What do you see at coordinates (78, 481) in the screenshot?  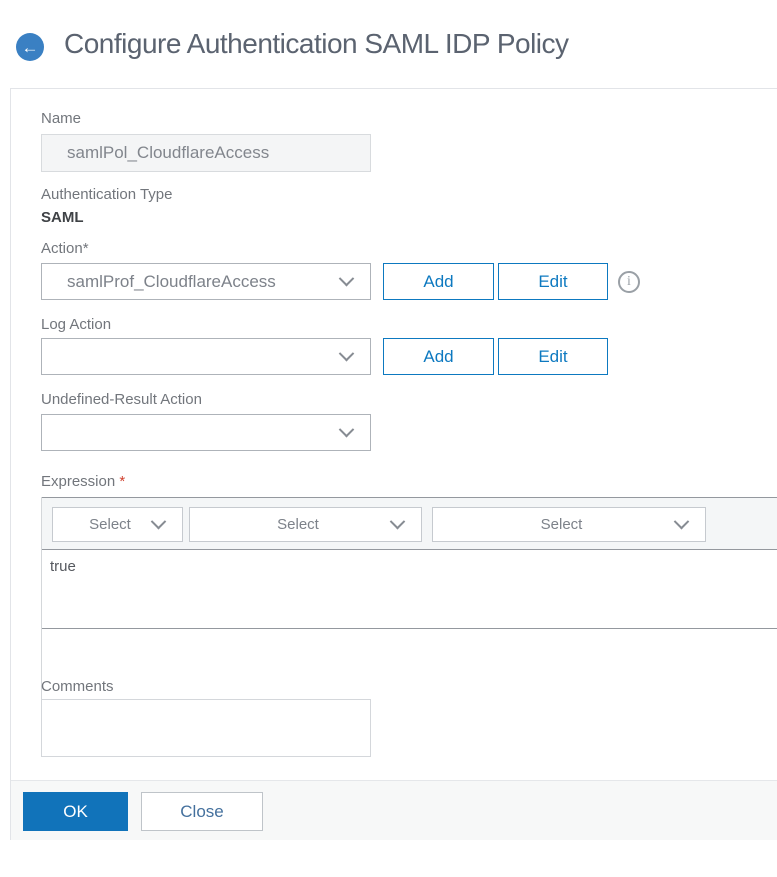 I see `expression-label-text: Expression` at bounding box center [78, 481].